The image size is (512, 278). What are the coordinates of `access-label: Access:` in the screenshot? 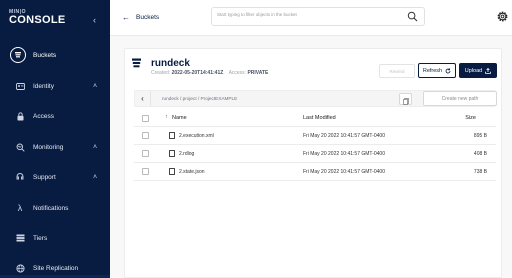 It's located at (237, 73).